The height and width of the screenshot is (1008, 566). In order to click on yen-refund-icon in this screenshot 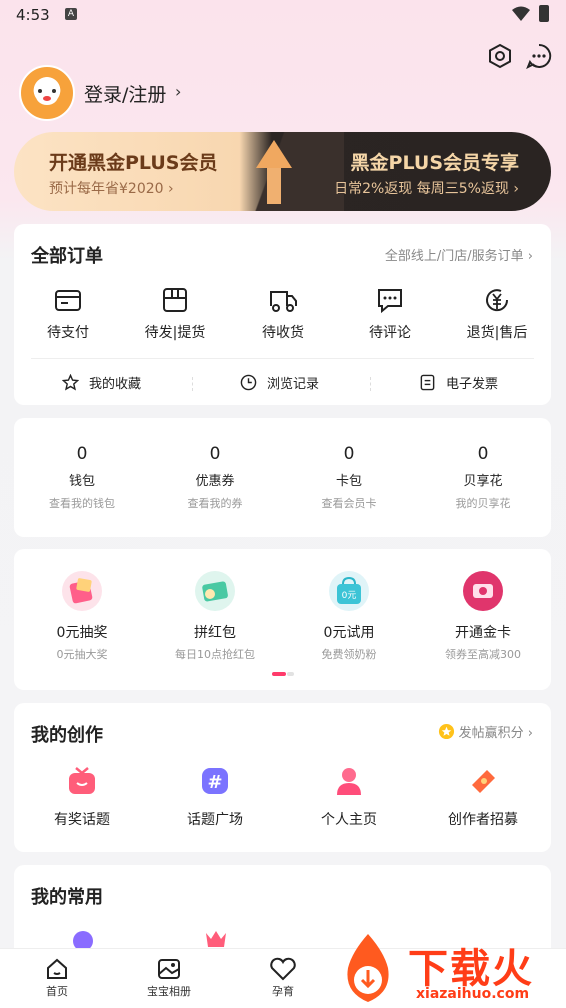, I will do `click(497, 300)`.